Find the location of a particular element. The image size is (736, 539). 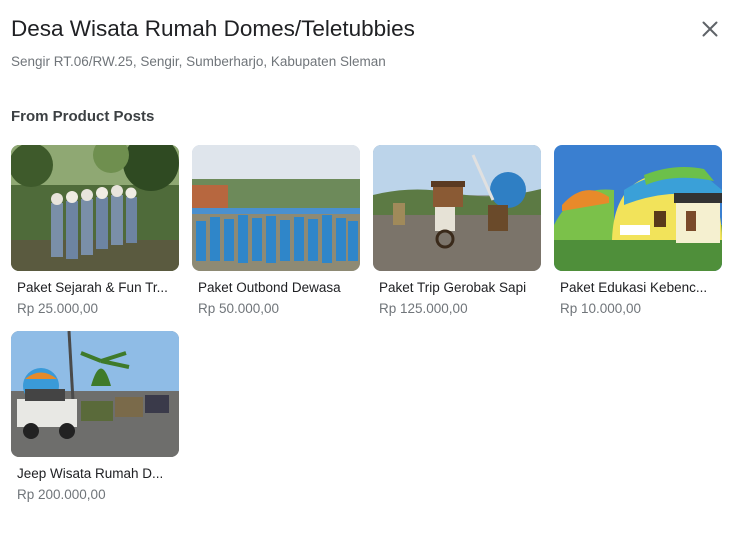

close-button is located at coordinates (710, 29).